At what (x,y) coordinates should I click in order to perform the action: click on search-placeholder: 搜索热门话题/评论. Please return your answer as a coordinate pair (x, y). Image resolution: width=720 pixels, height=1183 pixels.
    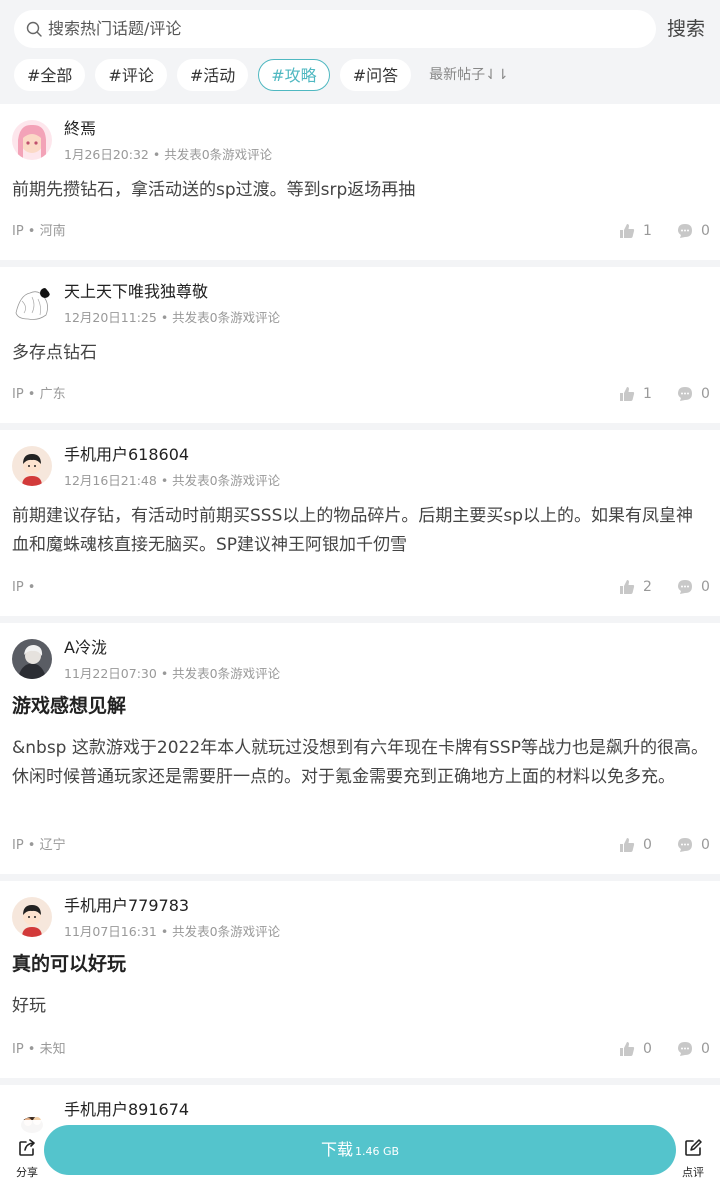
    Looking at the image, I should click on (115, 28).